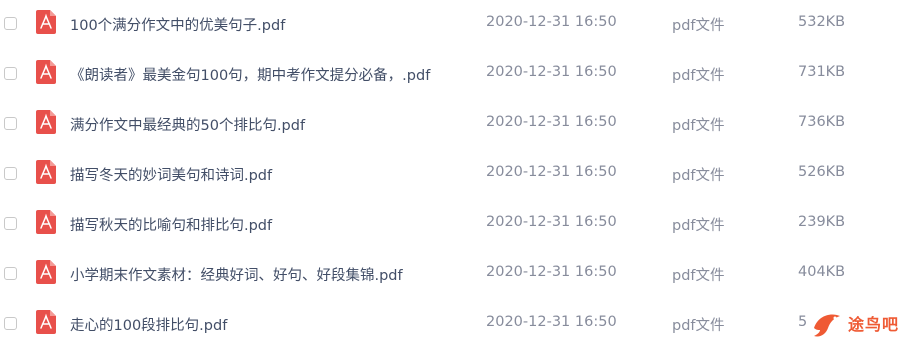 This screenshot has width=910, height=348. I want to click on file-name: 《朗读者》最美金句100句，期中考作文提分必备，.pdf, so click(250, 74).